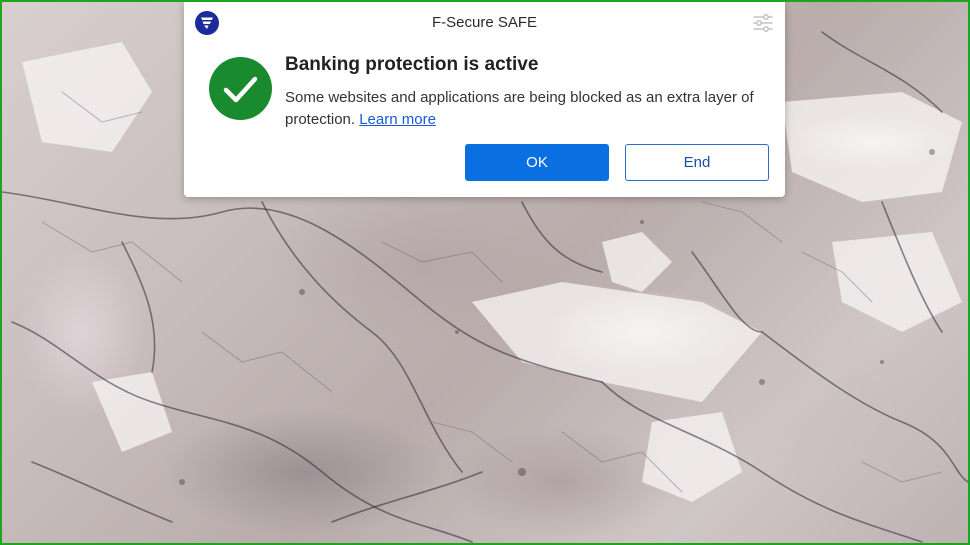 The height and width of the screenshot is (545, 970). Describe the element at coordinates (697, 162) in the screenshot. I see `end-button: End` at that location.